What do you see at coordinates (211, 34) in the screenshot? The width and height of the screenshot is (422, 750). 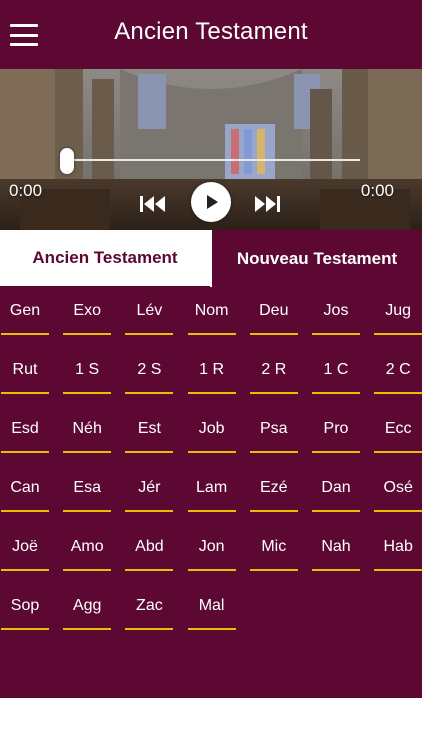 I see `app-header: Ancien Testament` at bounding box center [211, 34].